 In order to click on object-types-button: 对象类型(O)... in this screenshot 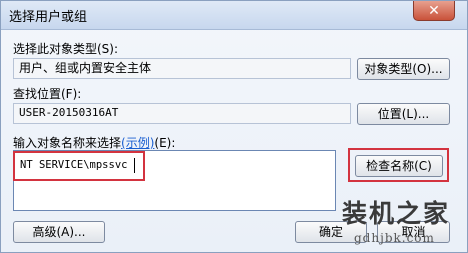, I will do `click(403, 69)`.